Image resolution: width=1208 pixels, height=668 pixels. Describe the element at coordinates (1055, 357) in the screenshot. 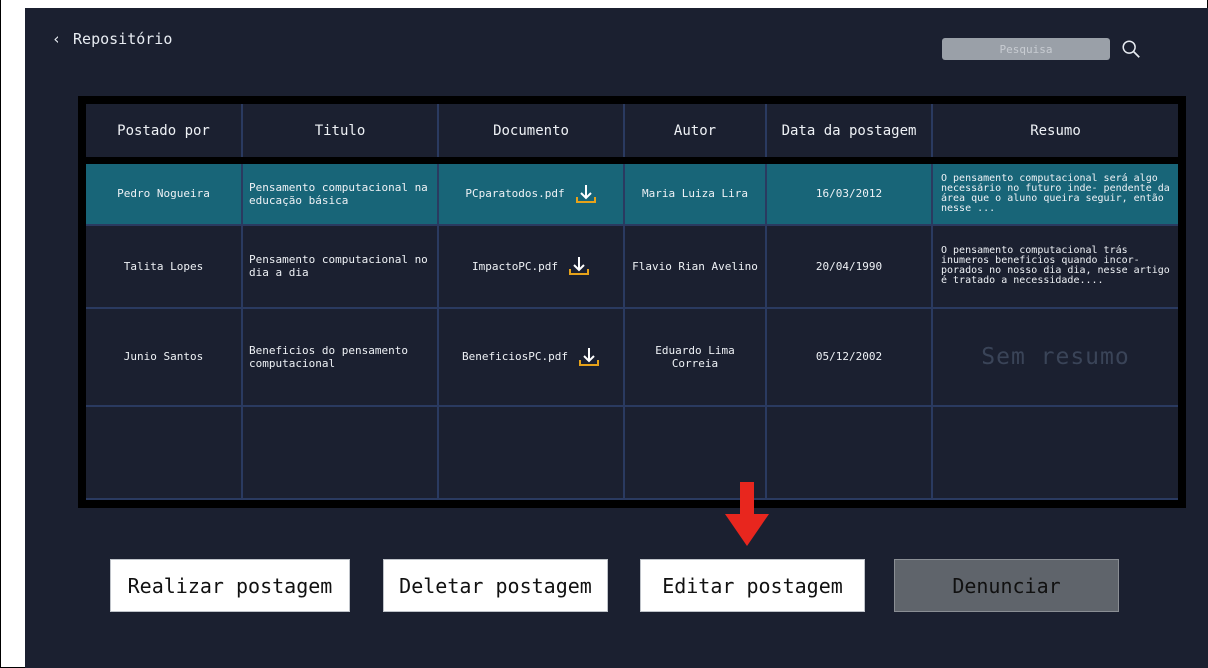

I see `summary-cell: Sem resumo` at that location.